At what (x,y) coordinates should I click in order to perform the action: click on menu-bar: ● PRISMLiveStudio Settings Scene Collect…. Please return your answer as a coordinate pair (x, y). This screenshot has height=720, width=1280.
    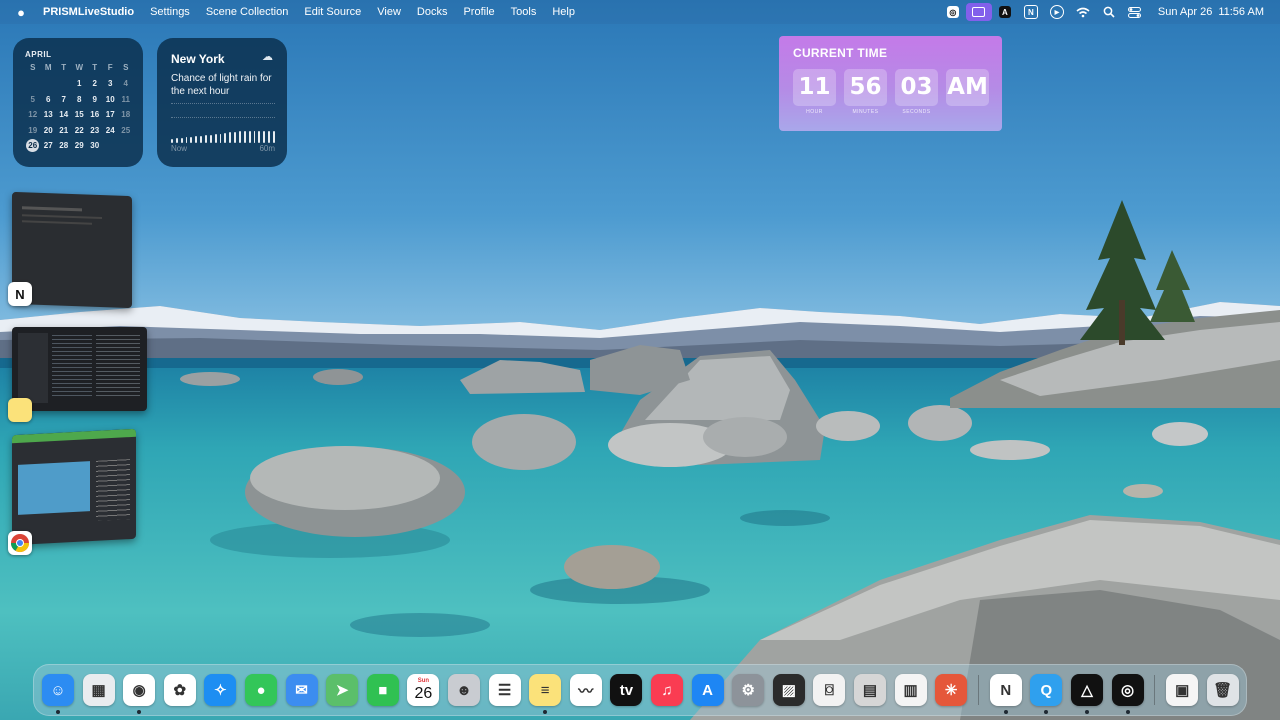
    Looking at the image, I should click on (640, 12).